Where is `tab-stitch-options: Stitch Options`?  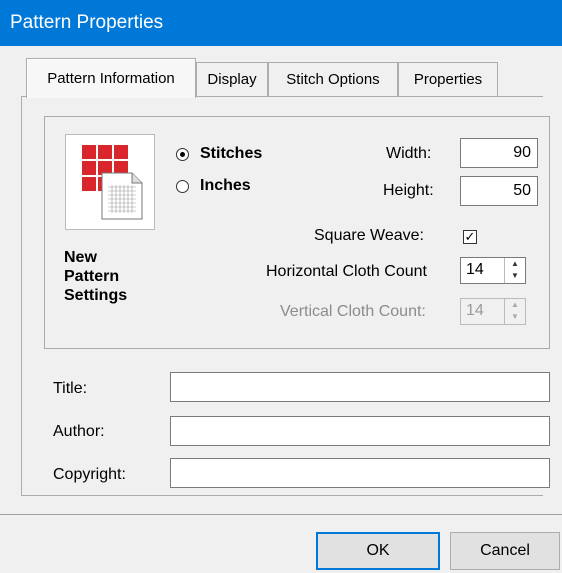
tab-stitch-options: Stitch Options is located at coordinates (333, 79).